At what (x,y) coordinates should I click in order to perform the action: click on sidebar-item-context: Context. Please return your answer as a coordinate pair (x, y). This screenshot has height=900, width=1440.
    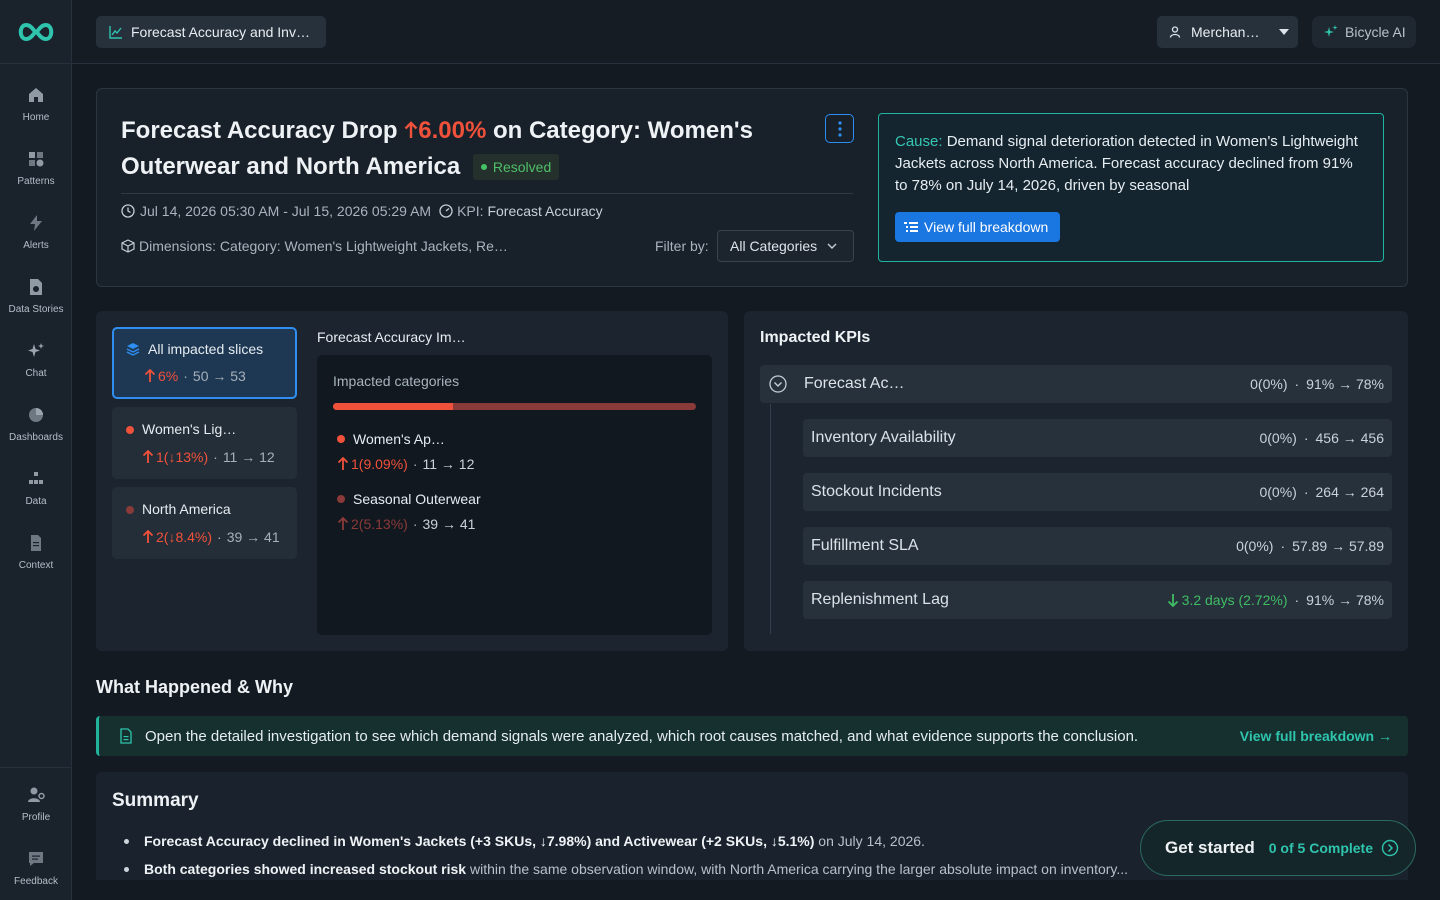
    Looking at the image, I should click on (36, 552).